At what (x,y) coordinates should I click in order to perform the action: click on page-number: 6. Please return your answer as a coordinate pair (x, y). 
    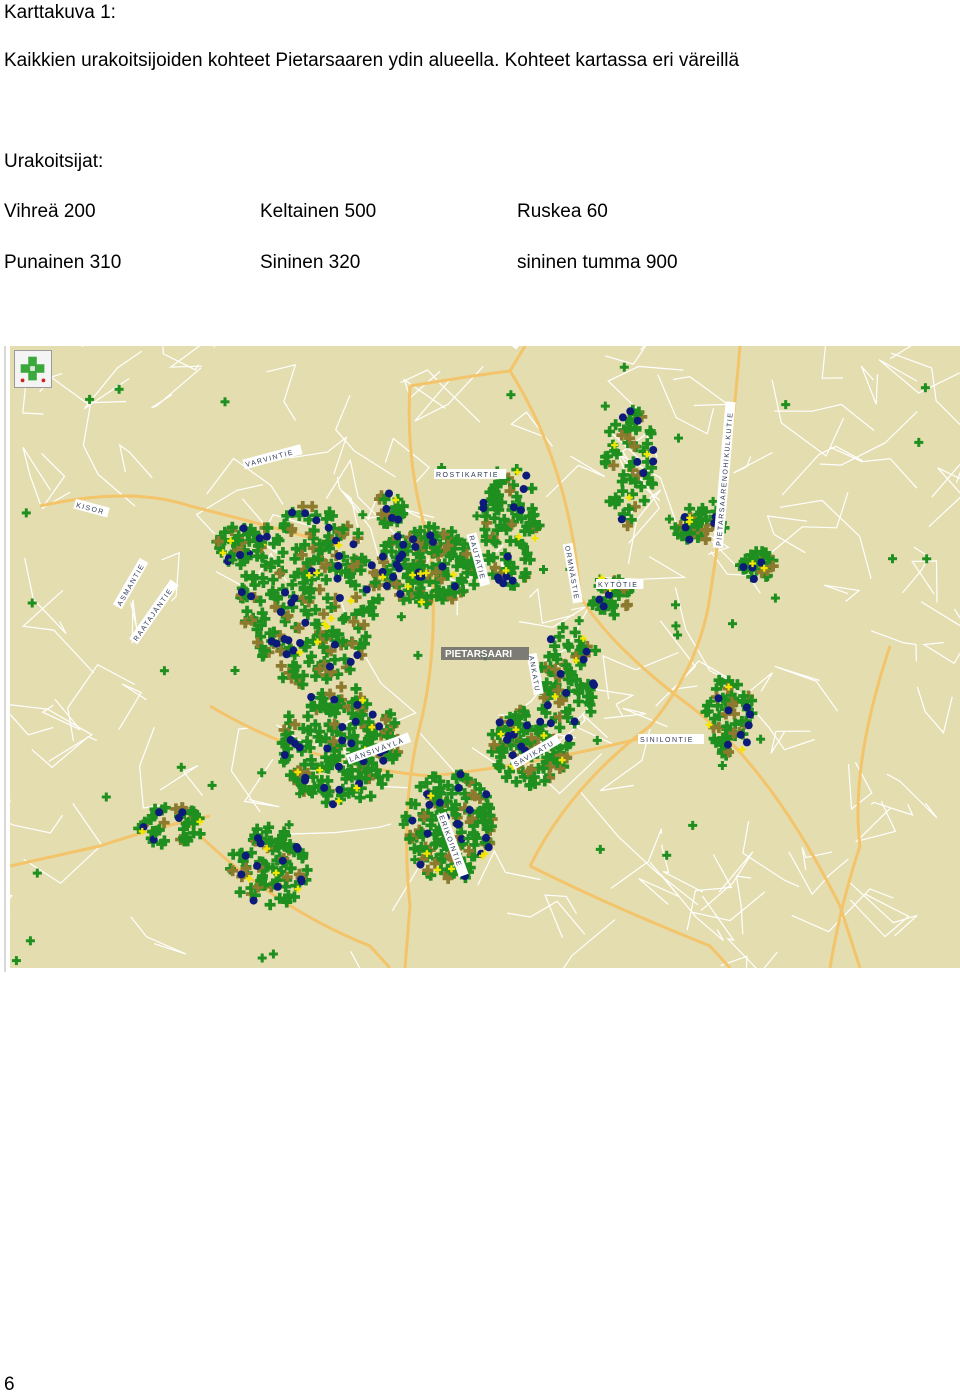
    Looking at the image, I should click on (9, 1385).